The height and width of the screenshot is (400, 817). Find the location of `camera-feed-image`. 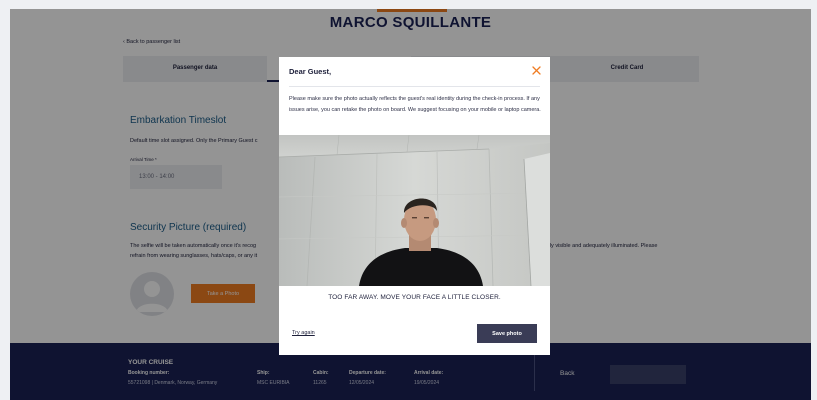

camera-feed-image is located at coordinates (414, 210).